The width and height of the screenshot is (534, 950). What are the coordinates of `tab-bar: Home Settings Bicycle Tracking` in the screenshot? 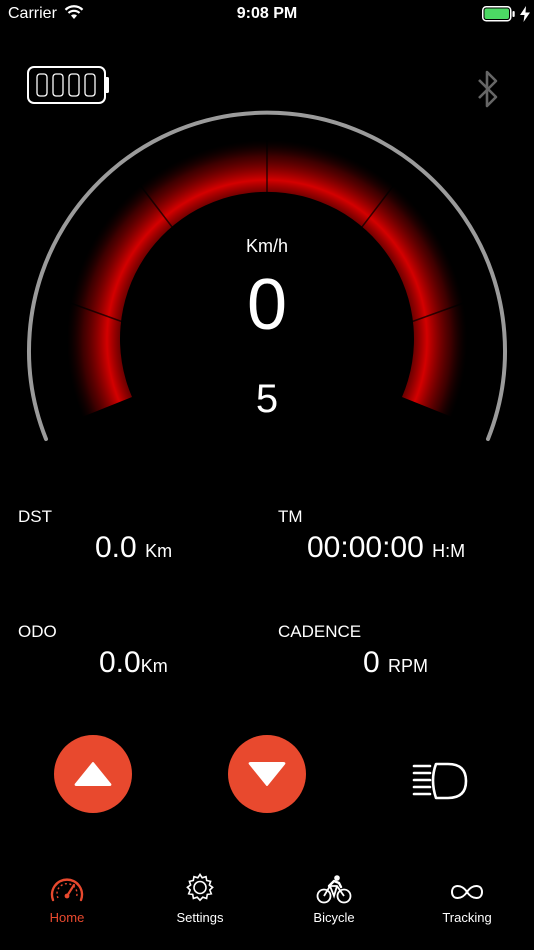 It's located at (267, 905).